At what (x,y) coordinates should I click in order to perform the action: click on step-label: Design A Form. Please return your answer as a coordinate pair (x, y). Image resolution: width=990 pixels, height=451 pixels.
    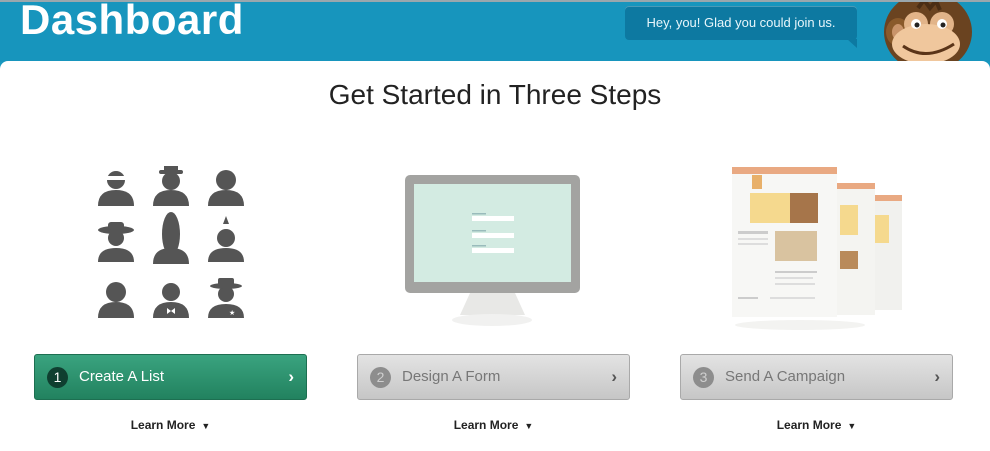
    Looking at the image, I should click on (451, 376).